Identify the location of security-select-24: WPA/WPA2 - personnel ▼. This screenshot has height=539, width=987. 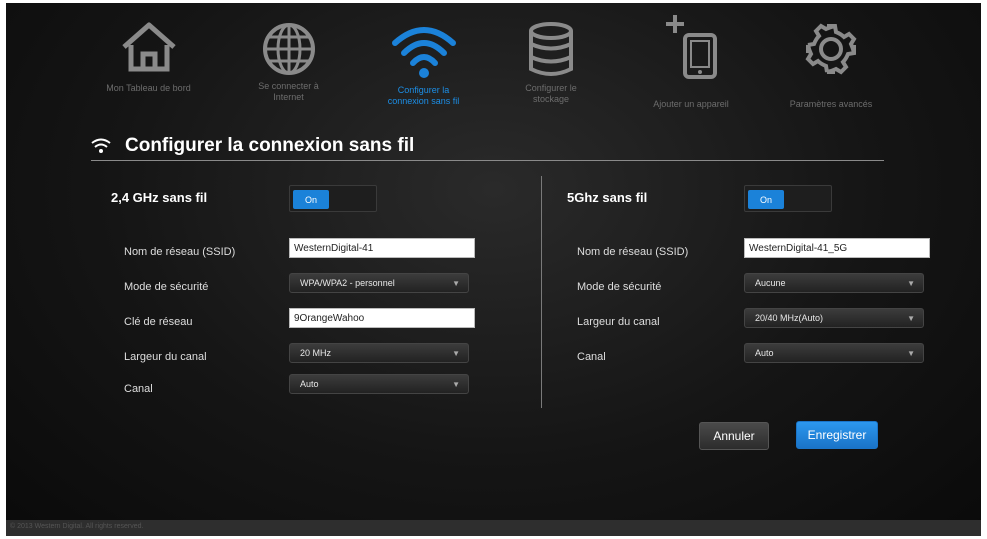
(379, 283).